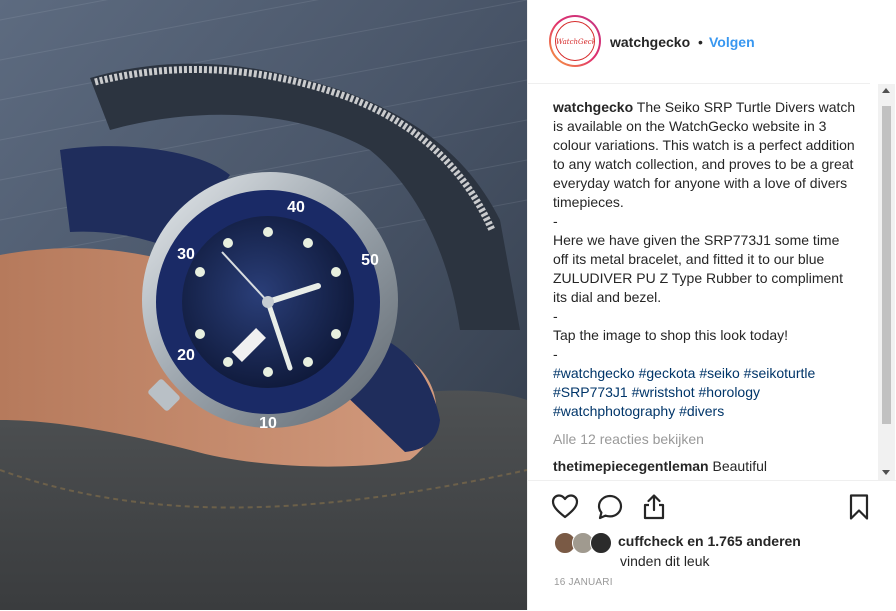 The width and height of the screenshot is (896, 611). What do you see at coordinates (593, 107) in the screenshot?
I see `caption-username: watchgecko` at bounding box center [593, 107].